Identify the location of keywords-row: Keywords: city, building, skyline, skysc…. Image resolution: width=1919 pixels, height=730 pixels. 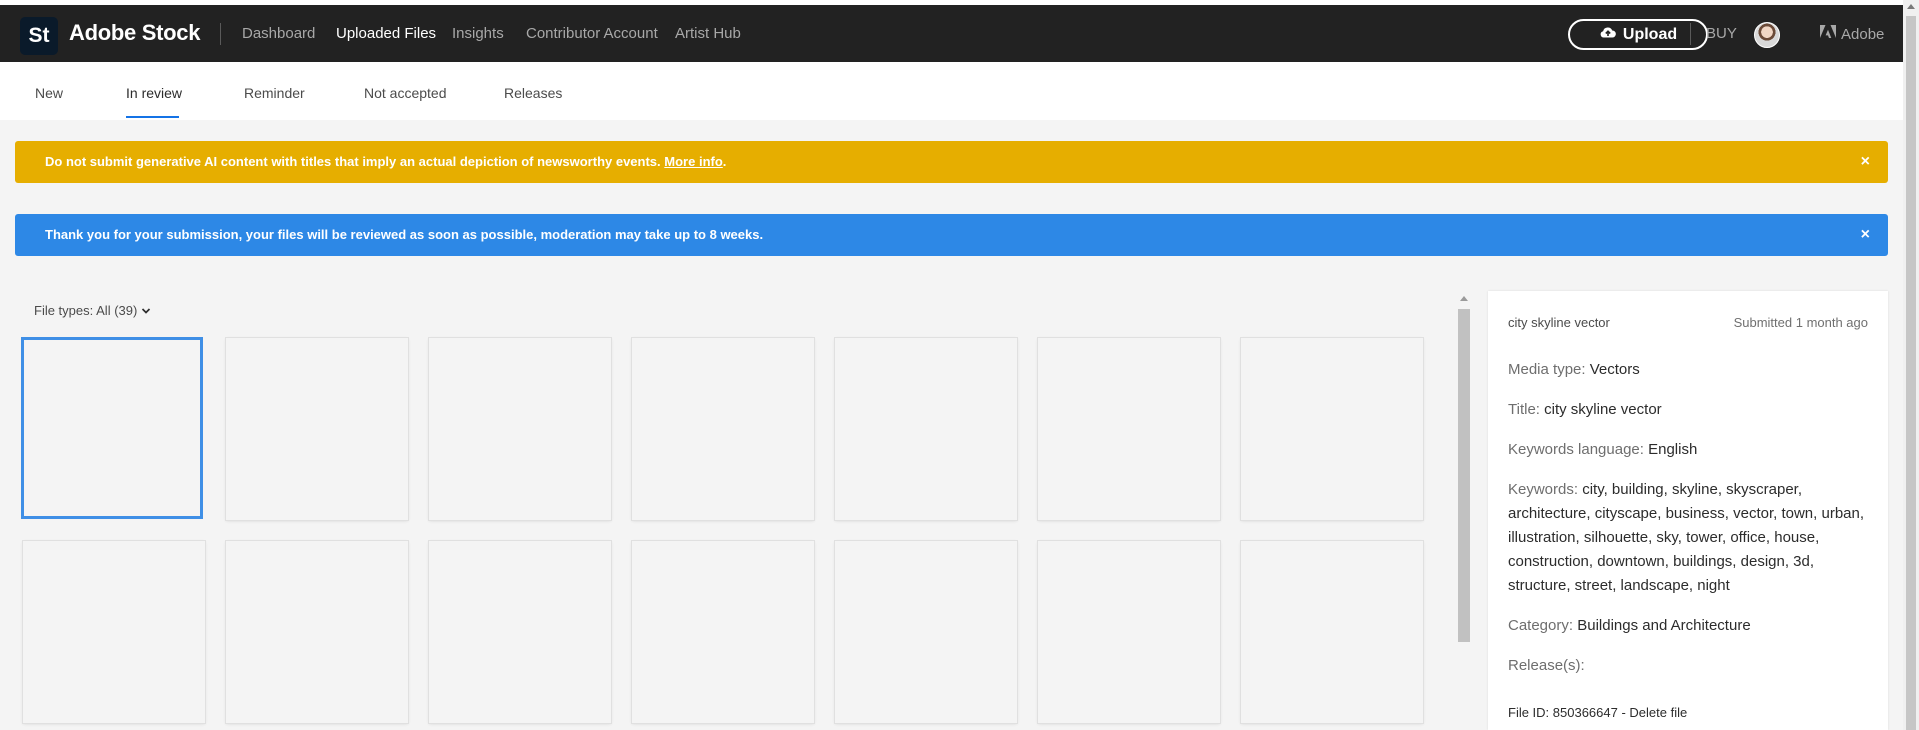
(1688, 538).